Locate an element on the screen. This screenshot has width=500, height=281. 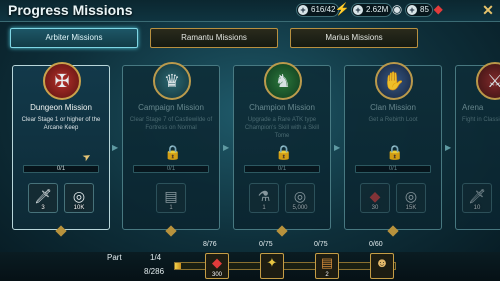
silver-coin-icon: ◎ 15K is located at coordinates (411, 198).